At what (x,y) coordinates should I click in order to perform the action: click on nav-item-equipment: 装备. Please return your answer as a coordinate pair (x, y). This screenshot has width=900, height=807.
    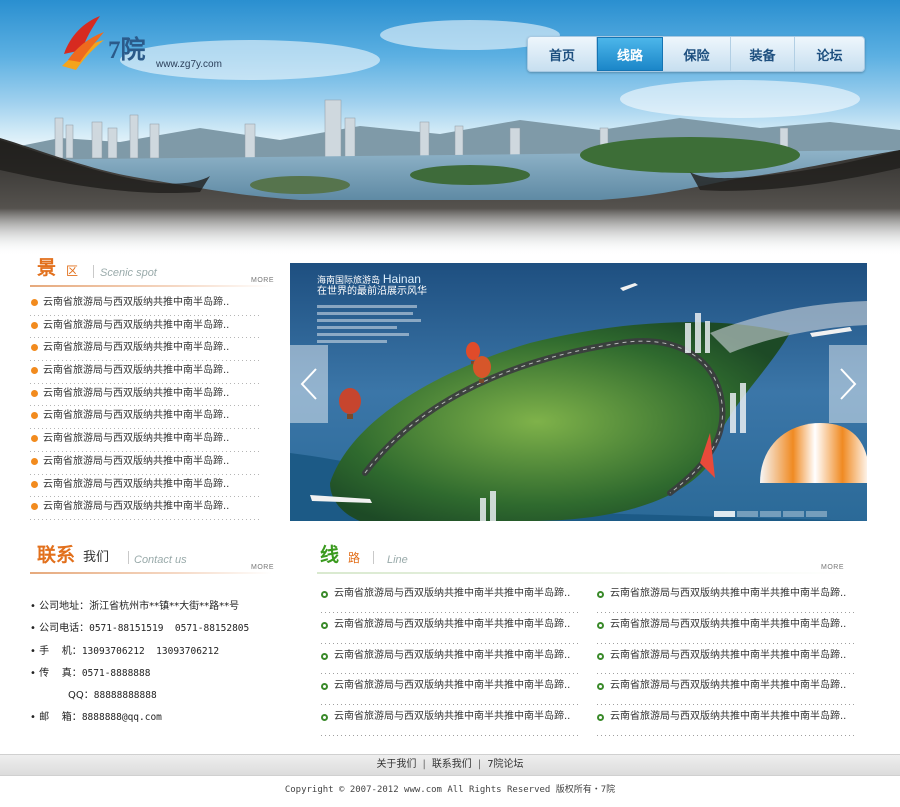
    Looking at the image, I should click on (763, 54).